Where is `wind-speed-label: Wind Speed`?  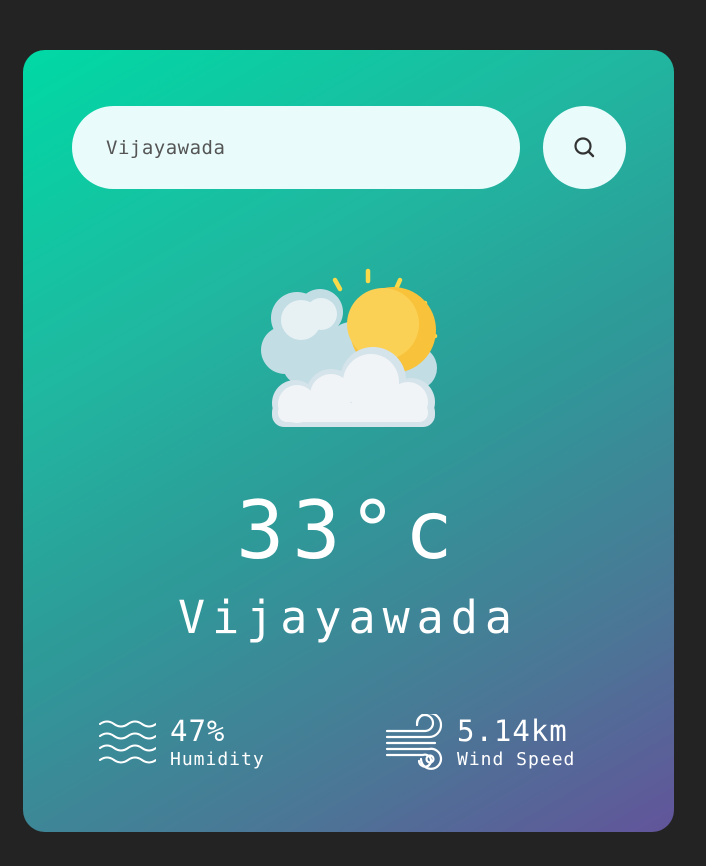 wind-speed-label: Wind Speed is located at coordinates (516, 759).